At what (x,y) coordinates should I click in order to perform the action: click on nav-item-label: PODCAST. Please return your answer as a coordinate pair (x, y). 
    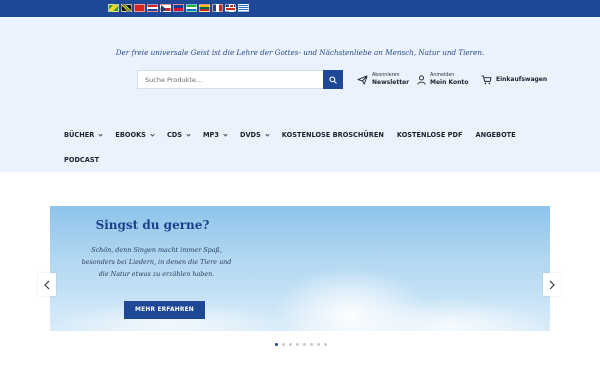
    Looking at the image, I should click on (82, 160).